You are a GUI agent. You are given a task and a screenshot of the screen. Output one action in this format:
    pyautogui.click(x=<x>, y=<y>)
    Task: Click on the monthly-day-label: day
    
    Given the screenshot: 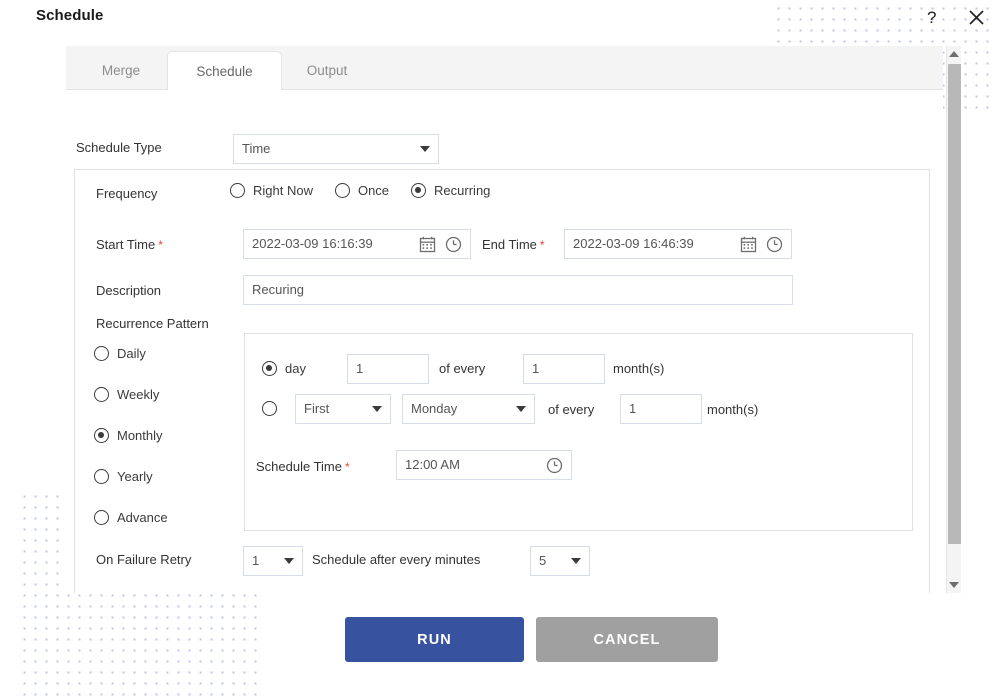 What is the action you would take?
    pyautogui.click(x=295, y=368)
    